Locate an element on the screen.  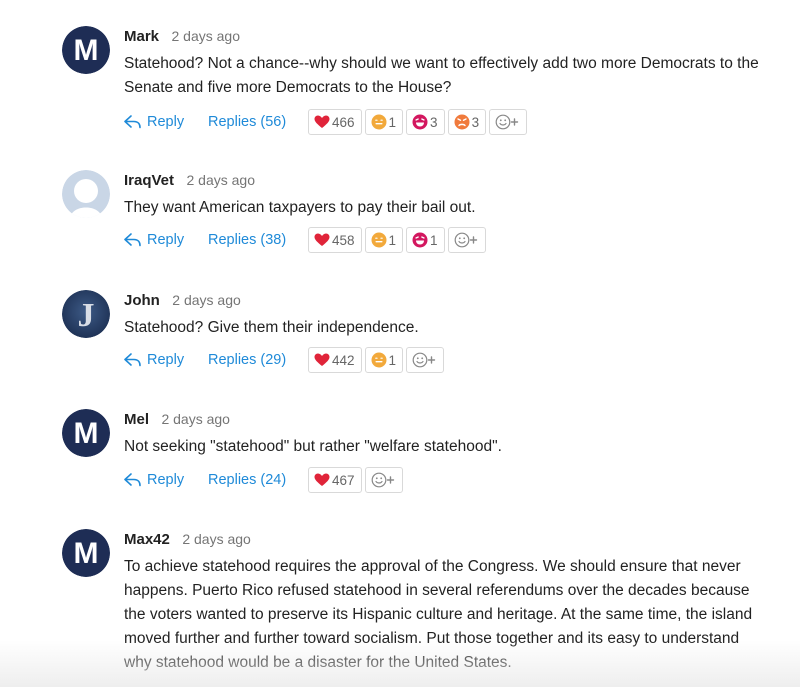
reaction-angry: 3 is located at coordinates (467, 122).